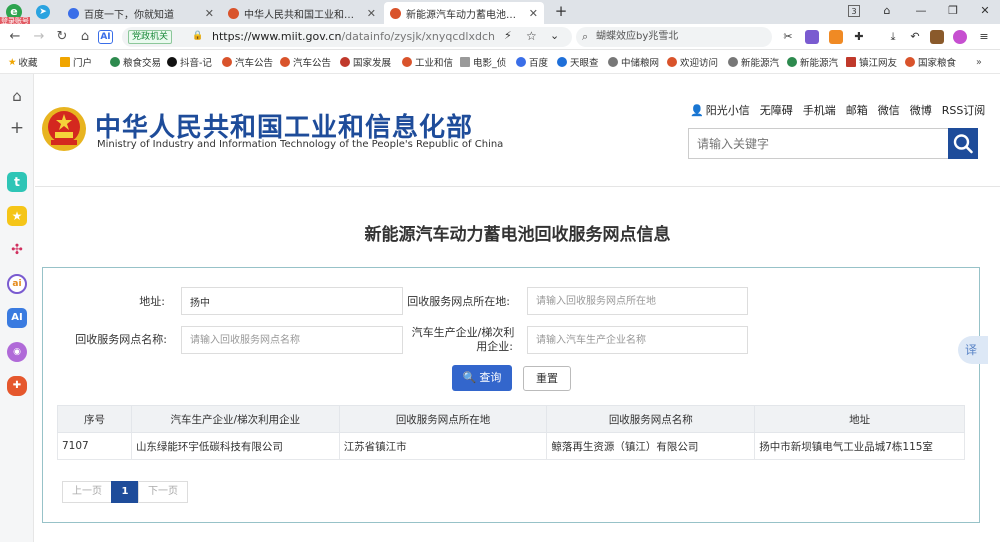 The image size is (1000, 542). What do you see at coordinates (937, 37) in the screenshot?
I see `briefcase-icon` at bounding box center [937, 37].